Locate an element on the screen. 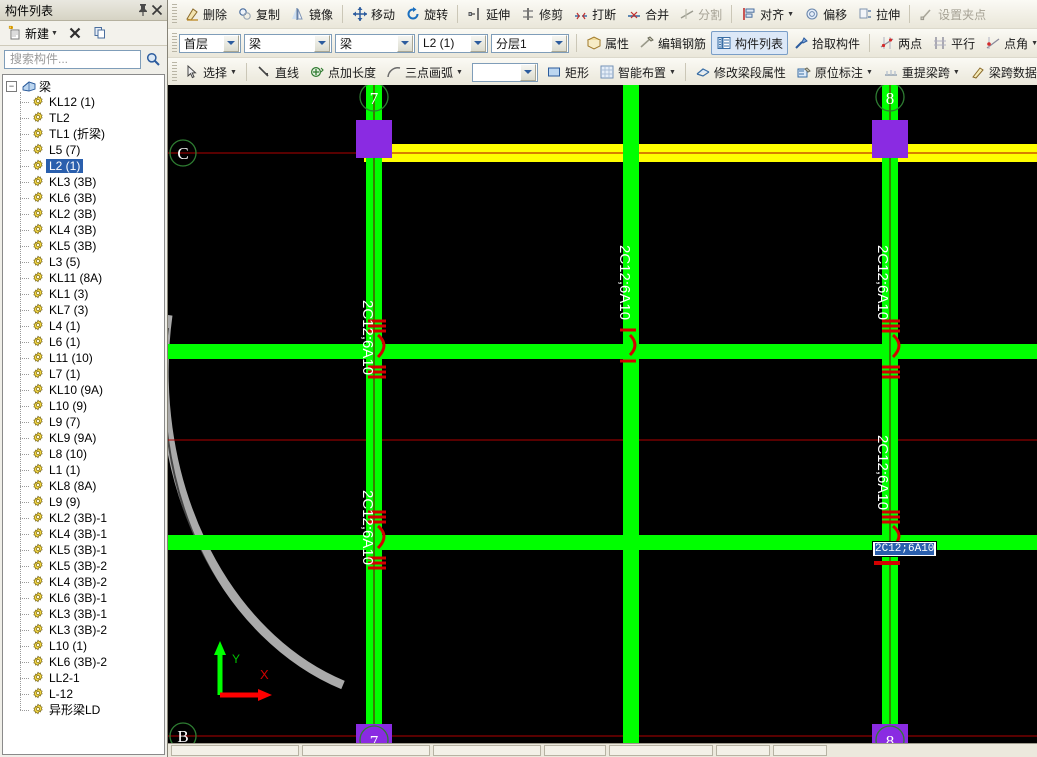 The height and width of the screenshot is (757, 1037). copy-component-button is located at coordinates (100, 33).